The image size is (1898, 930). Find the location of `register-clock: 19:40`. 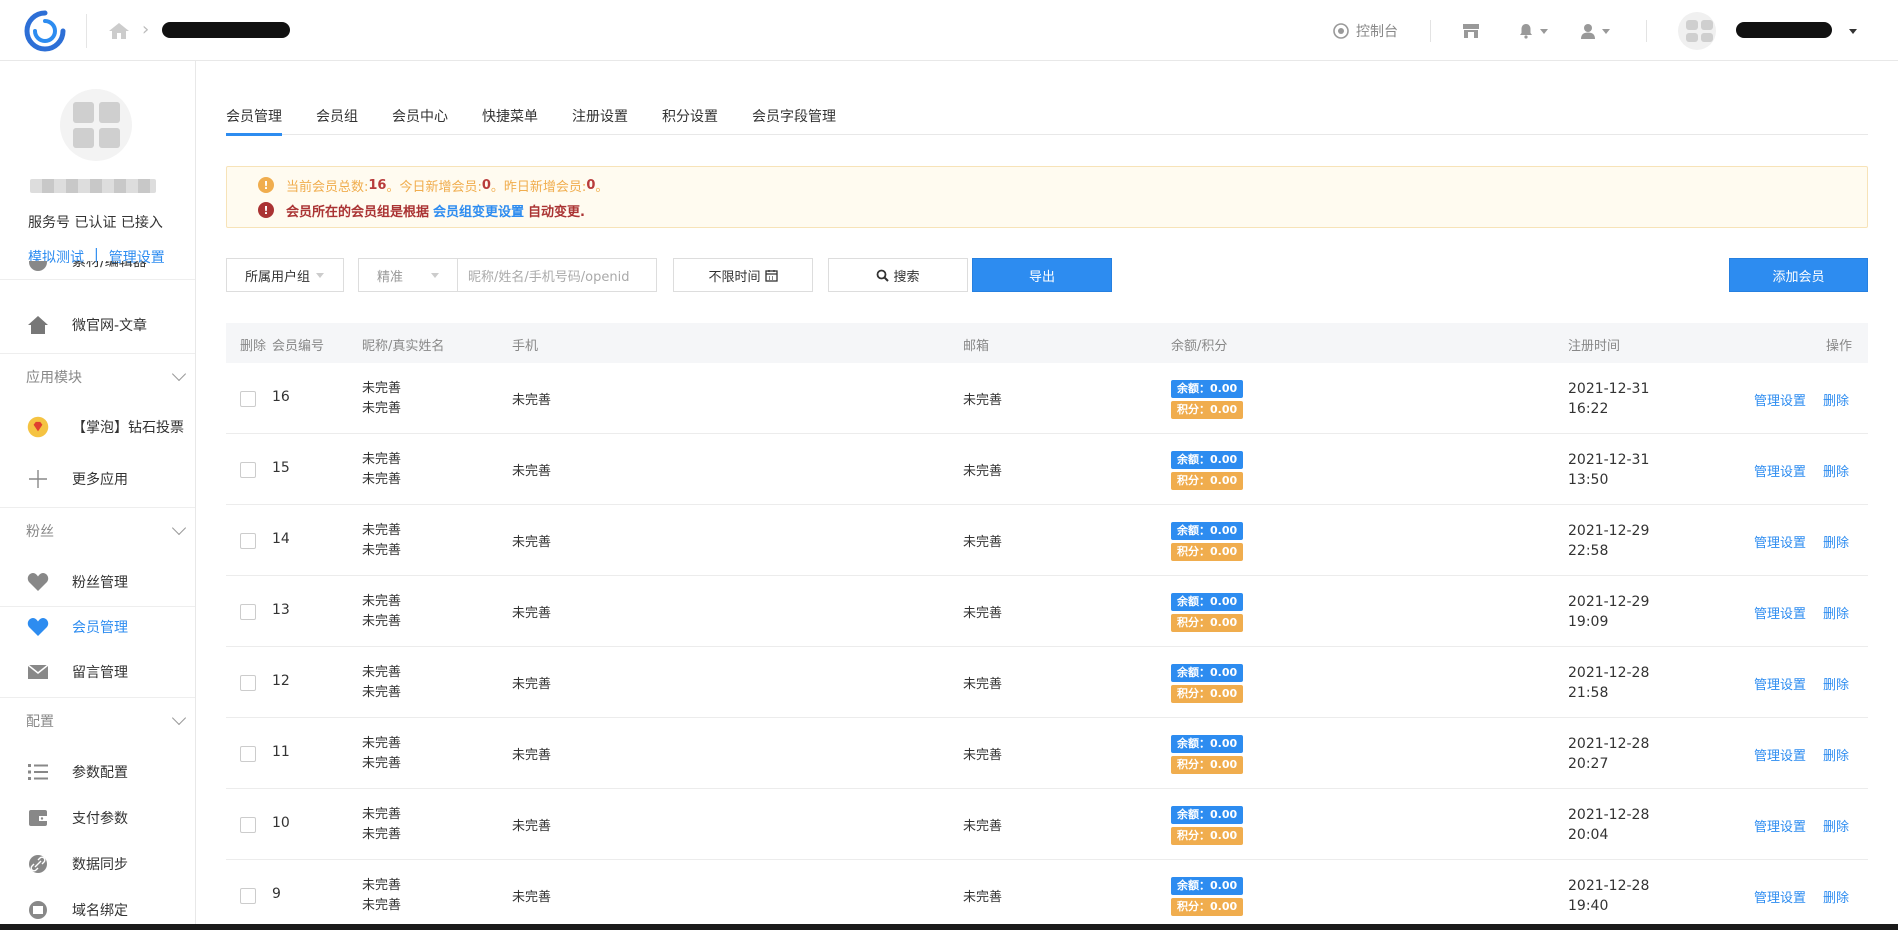

register-clock: 19:40 is located at coordinates (1588, 906).